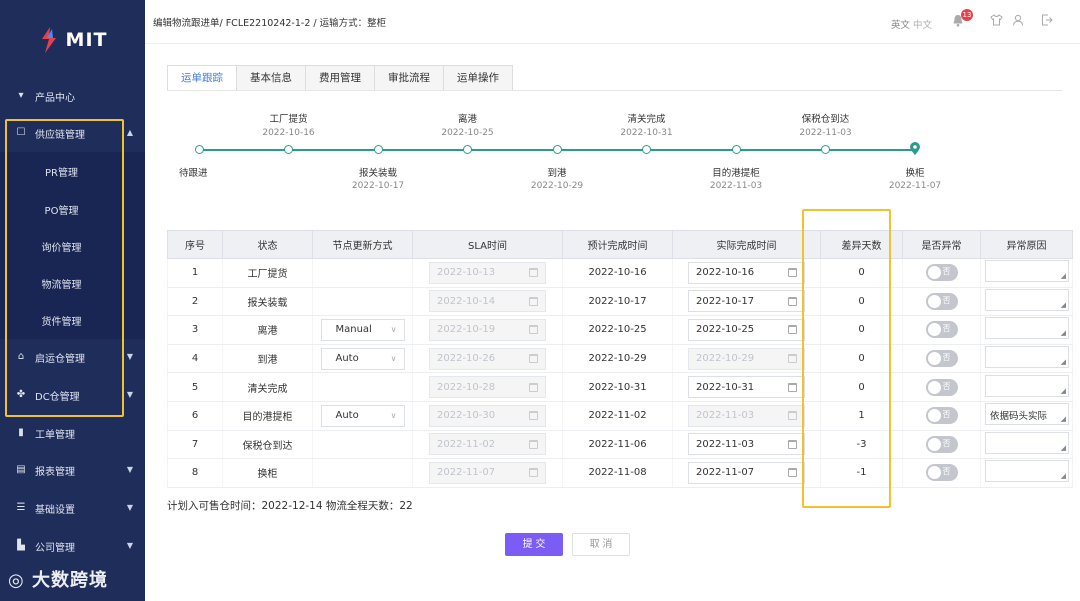  I want to click on cell-planned: 2022-11-02, so click(617, 416).